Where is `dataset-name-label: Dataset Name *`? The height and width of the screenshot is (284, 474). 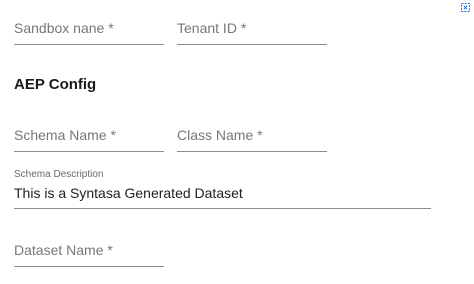 dataset-name-label: Dataset Name * is located at coordinates (63, 250).